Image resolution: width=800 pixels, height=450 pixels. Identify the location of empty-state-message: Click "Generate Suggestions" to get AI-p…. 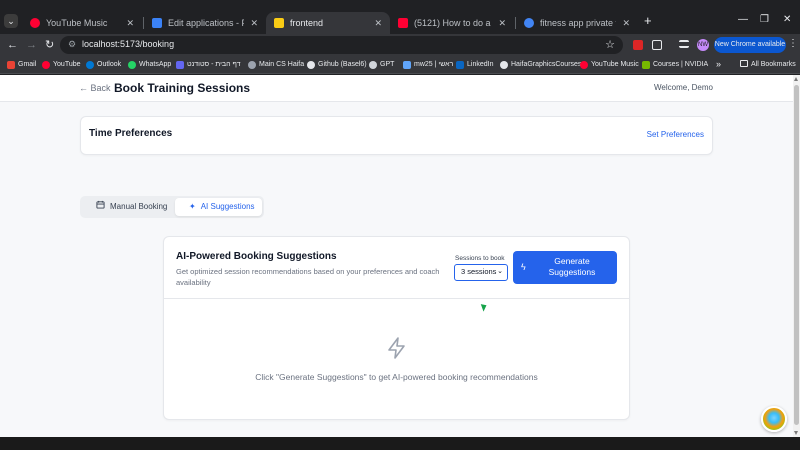
(396, 377).